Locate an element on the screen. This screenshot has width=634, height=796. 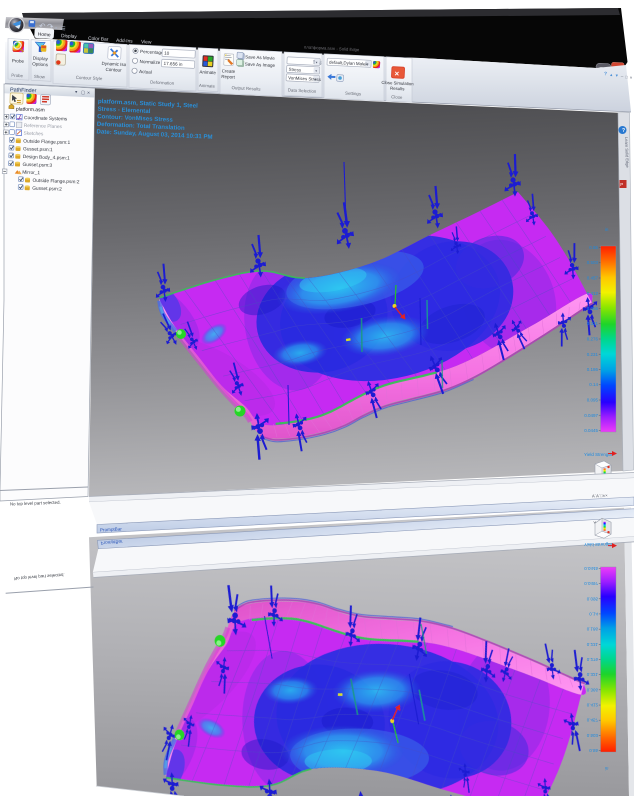
svg-text: 17.656 in is located at coordinates (174, 64).